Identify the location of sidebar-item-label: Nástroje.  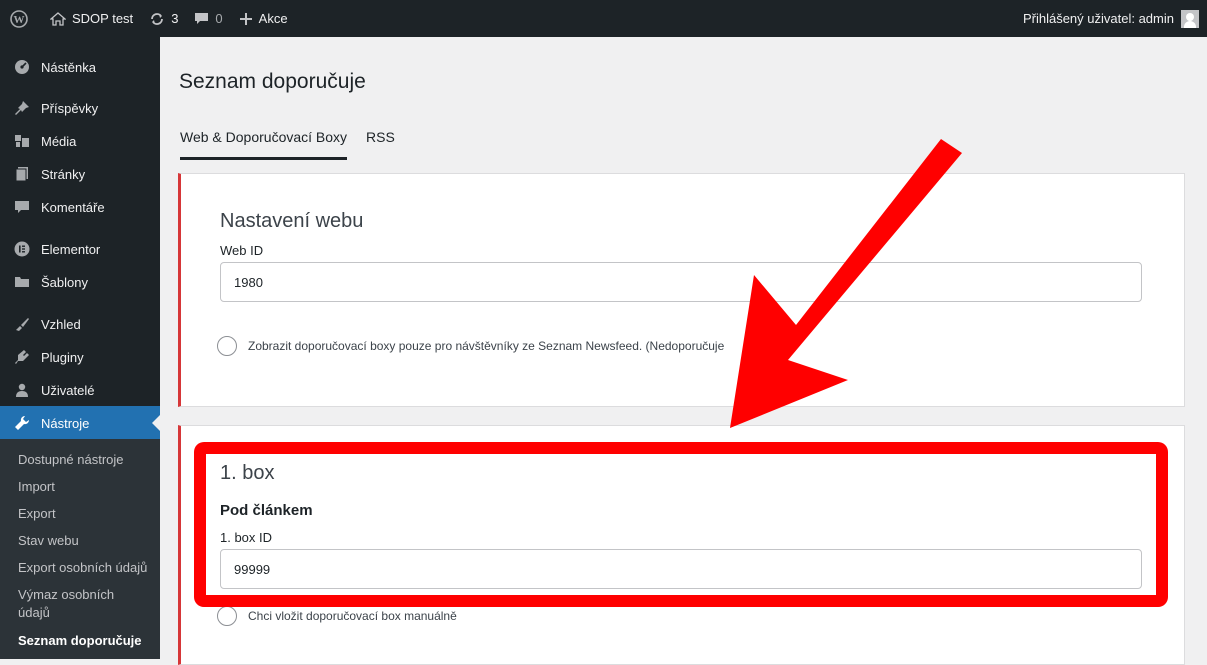
(65, 423).